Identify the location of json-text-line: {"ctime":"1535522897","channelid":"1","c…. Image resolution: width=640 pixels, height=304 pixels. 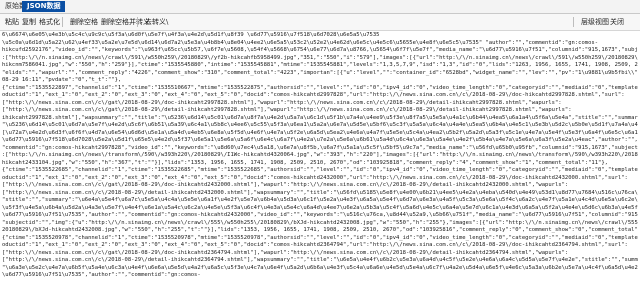
(320, 87).